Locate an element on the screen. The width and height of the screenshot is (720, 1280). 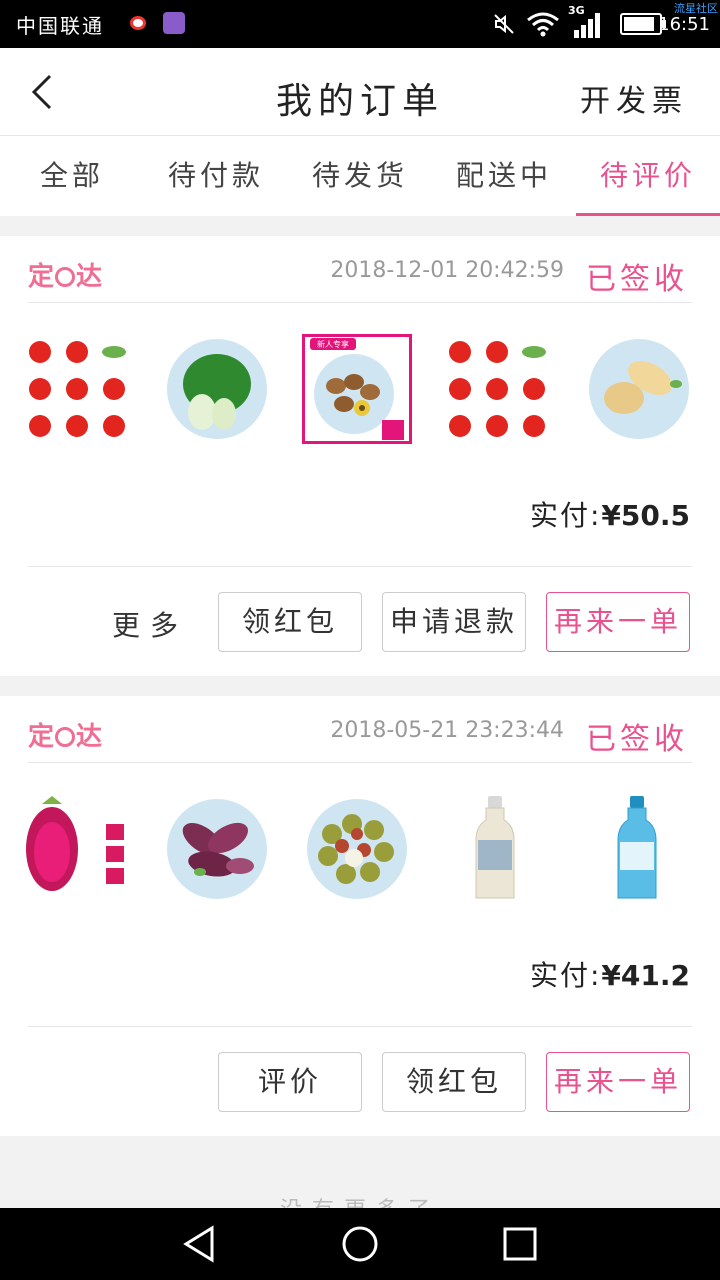
carrier-label: 中国联通 is located at coordinates (60, 26).